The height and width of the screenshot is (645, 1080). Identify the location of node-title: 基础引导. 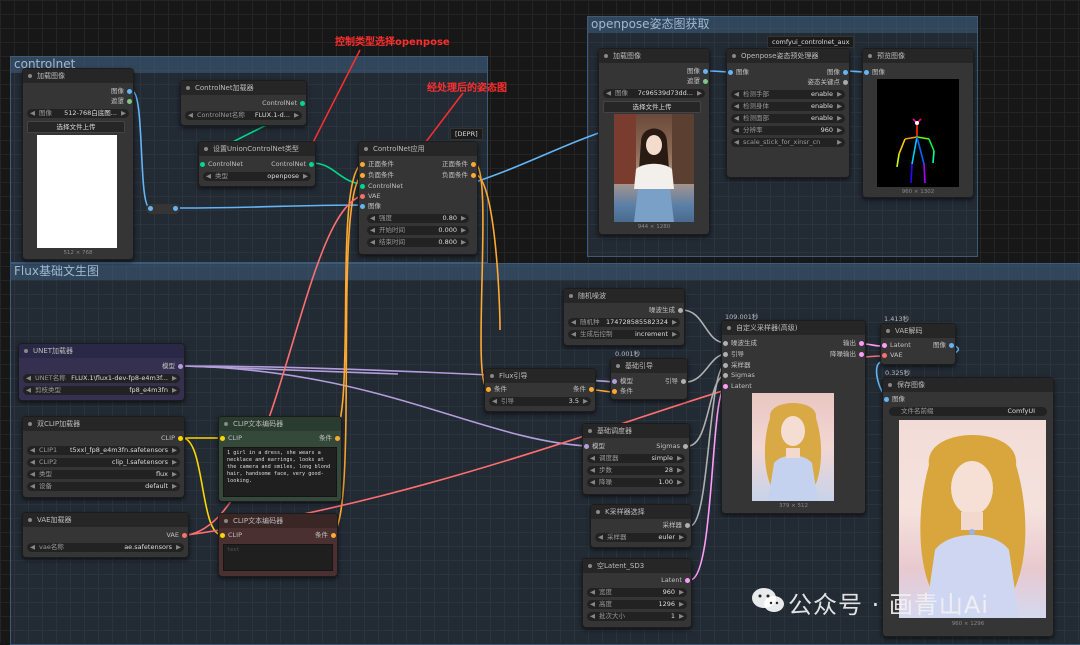
(649, 366).